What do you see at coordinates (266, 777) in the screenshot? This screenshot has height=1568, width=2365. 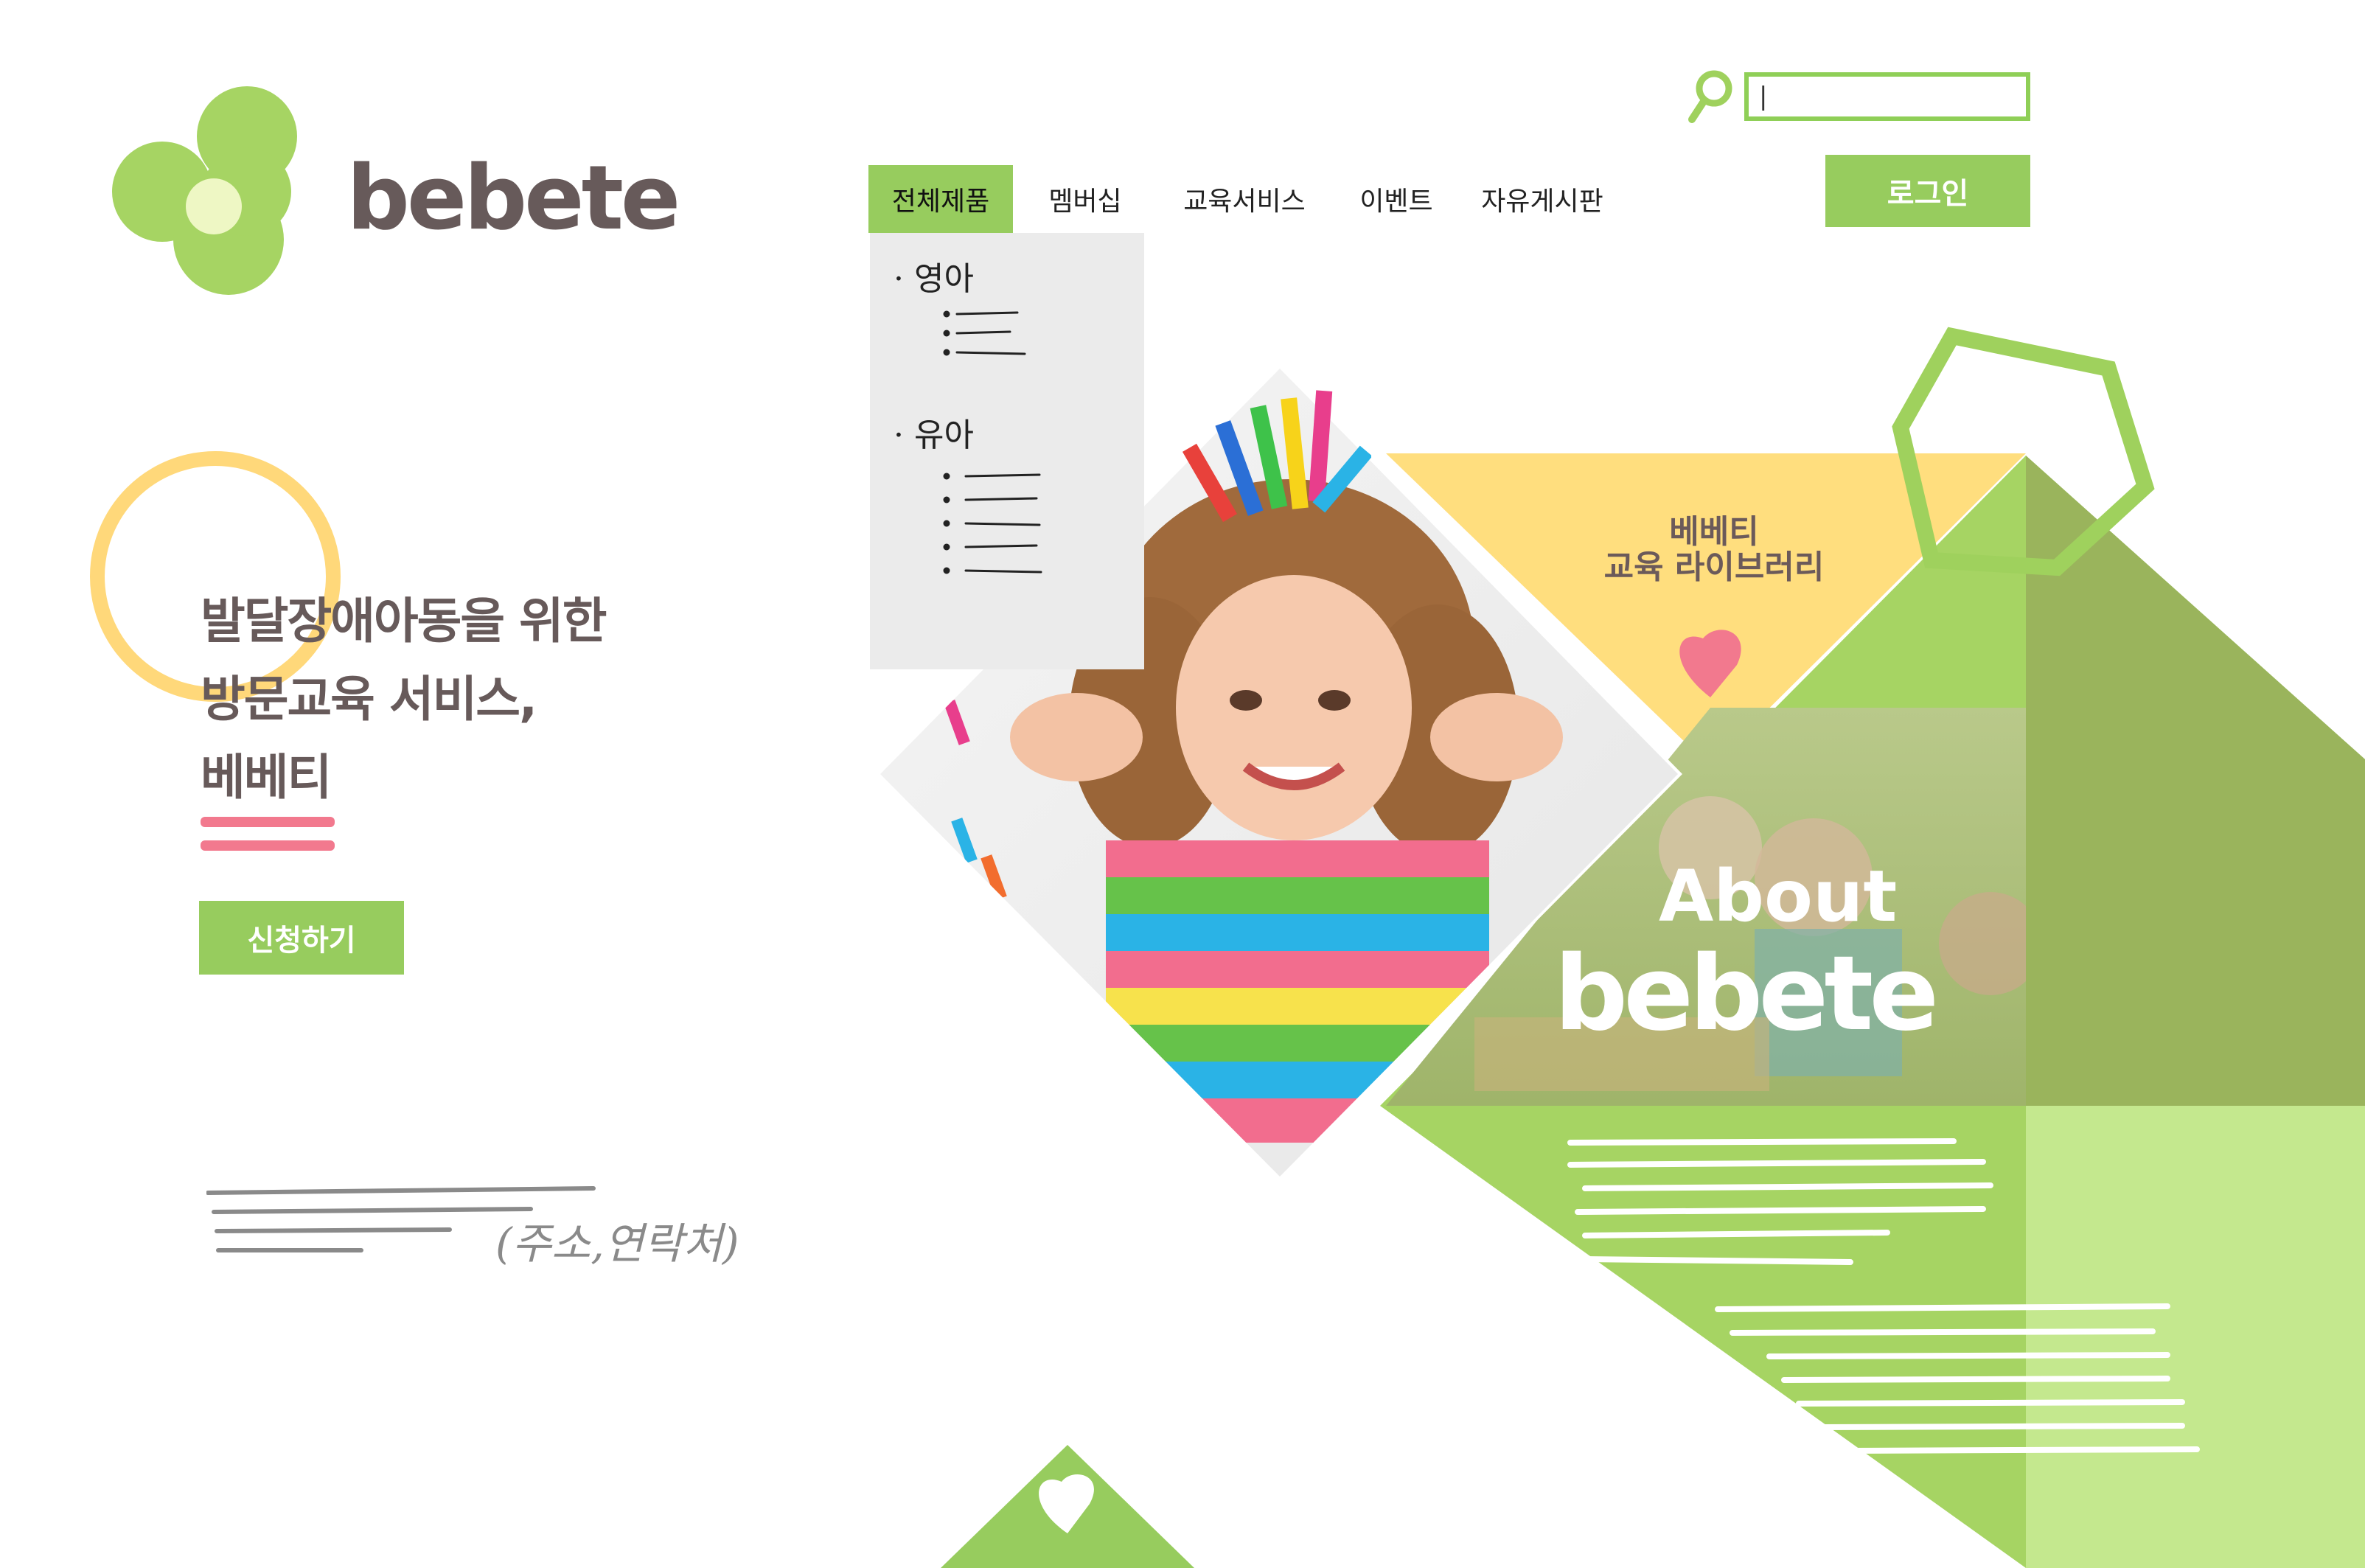 I see `hero-line-3: 베베티` at bounding box center [266, 777].